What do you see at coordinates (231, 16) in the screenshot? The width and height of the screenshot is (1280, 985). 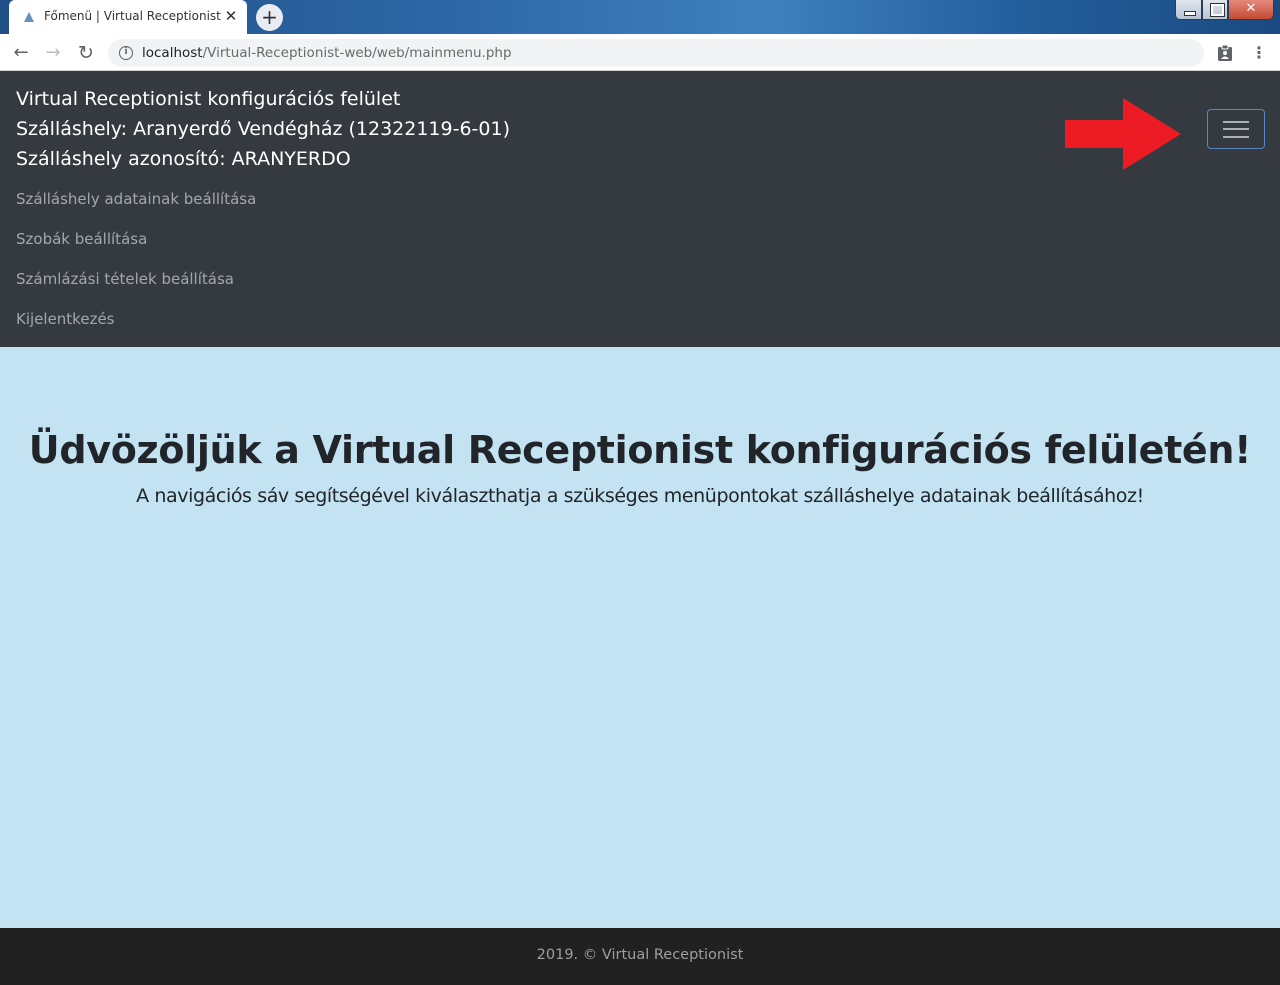 I see `tab-close-icon: ✕` at bounding box center [231, 16].